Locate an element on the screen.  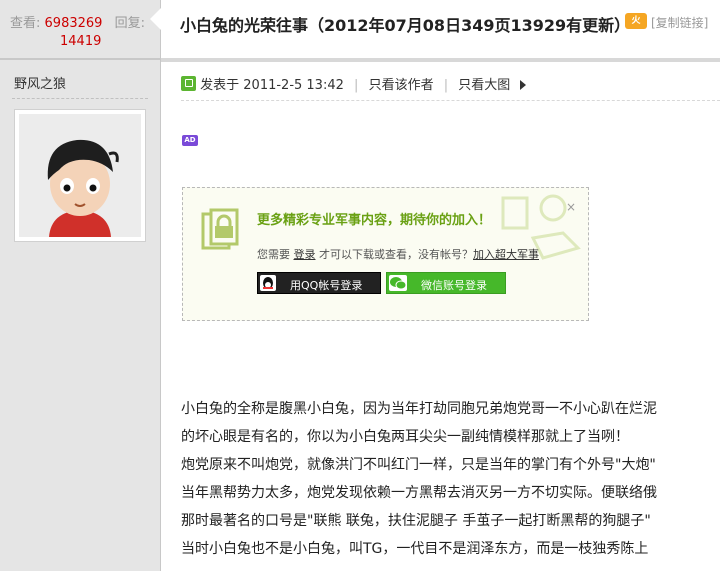
reply-label: 回复: is located at coordinates (129, 23).